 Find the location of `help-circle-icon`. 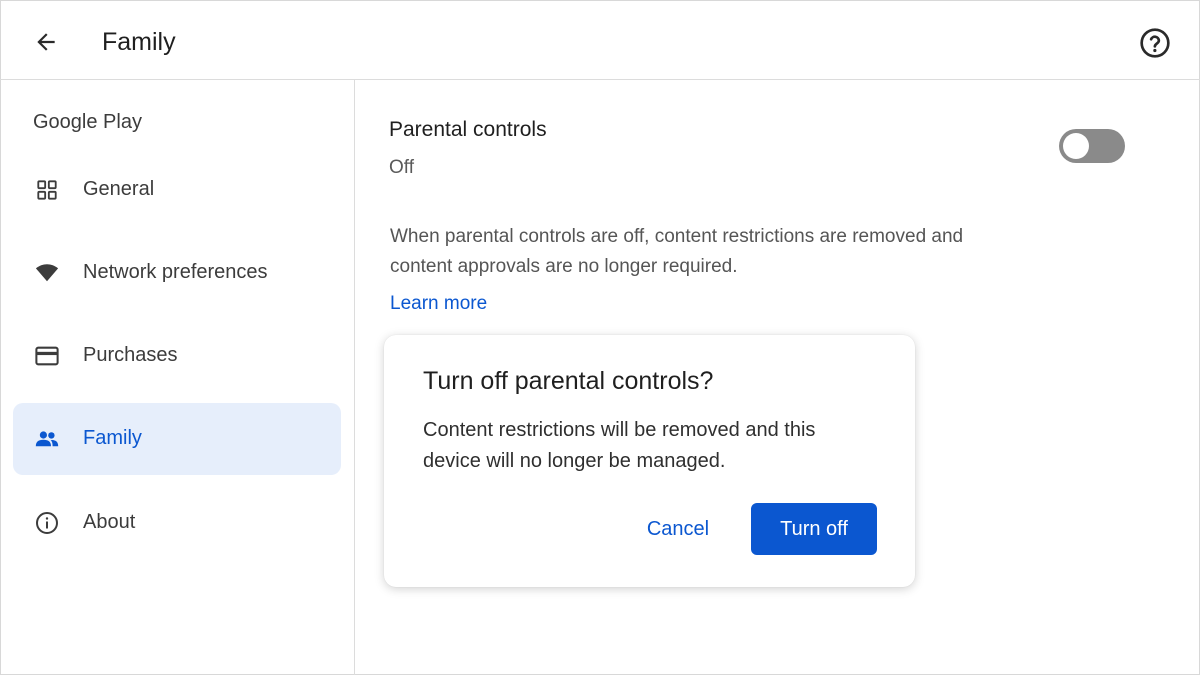

help-circle-icon is located at coordinates (1155, 43).